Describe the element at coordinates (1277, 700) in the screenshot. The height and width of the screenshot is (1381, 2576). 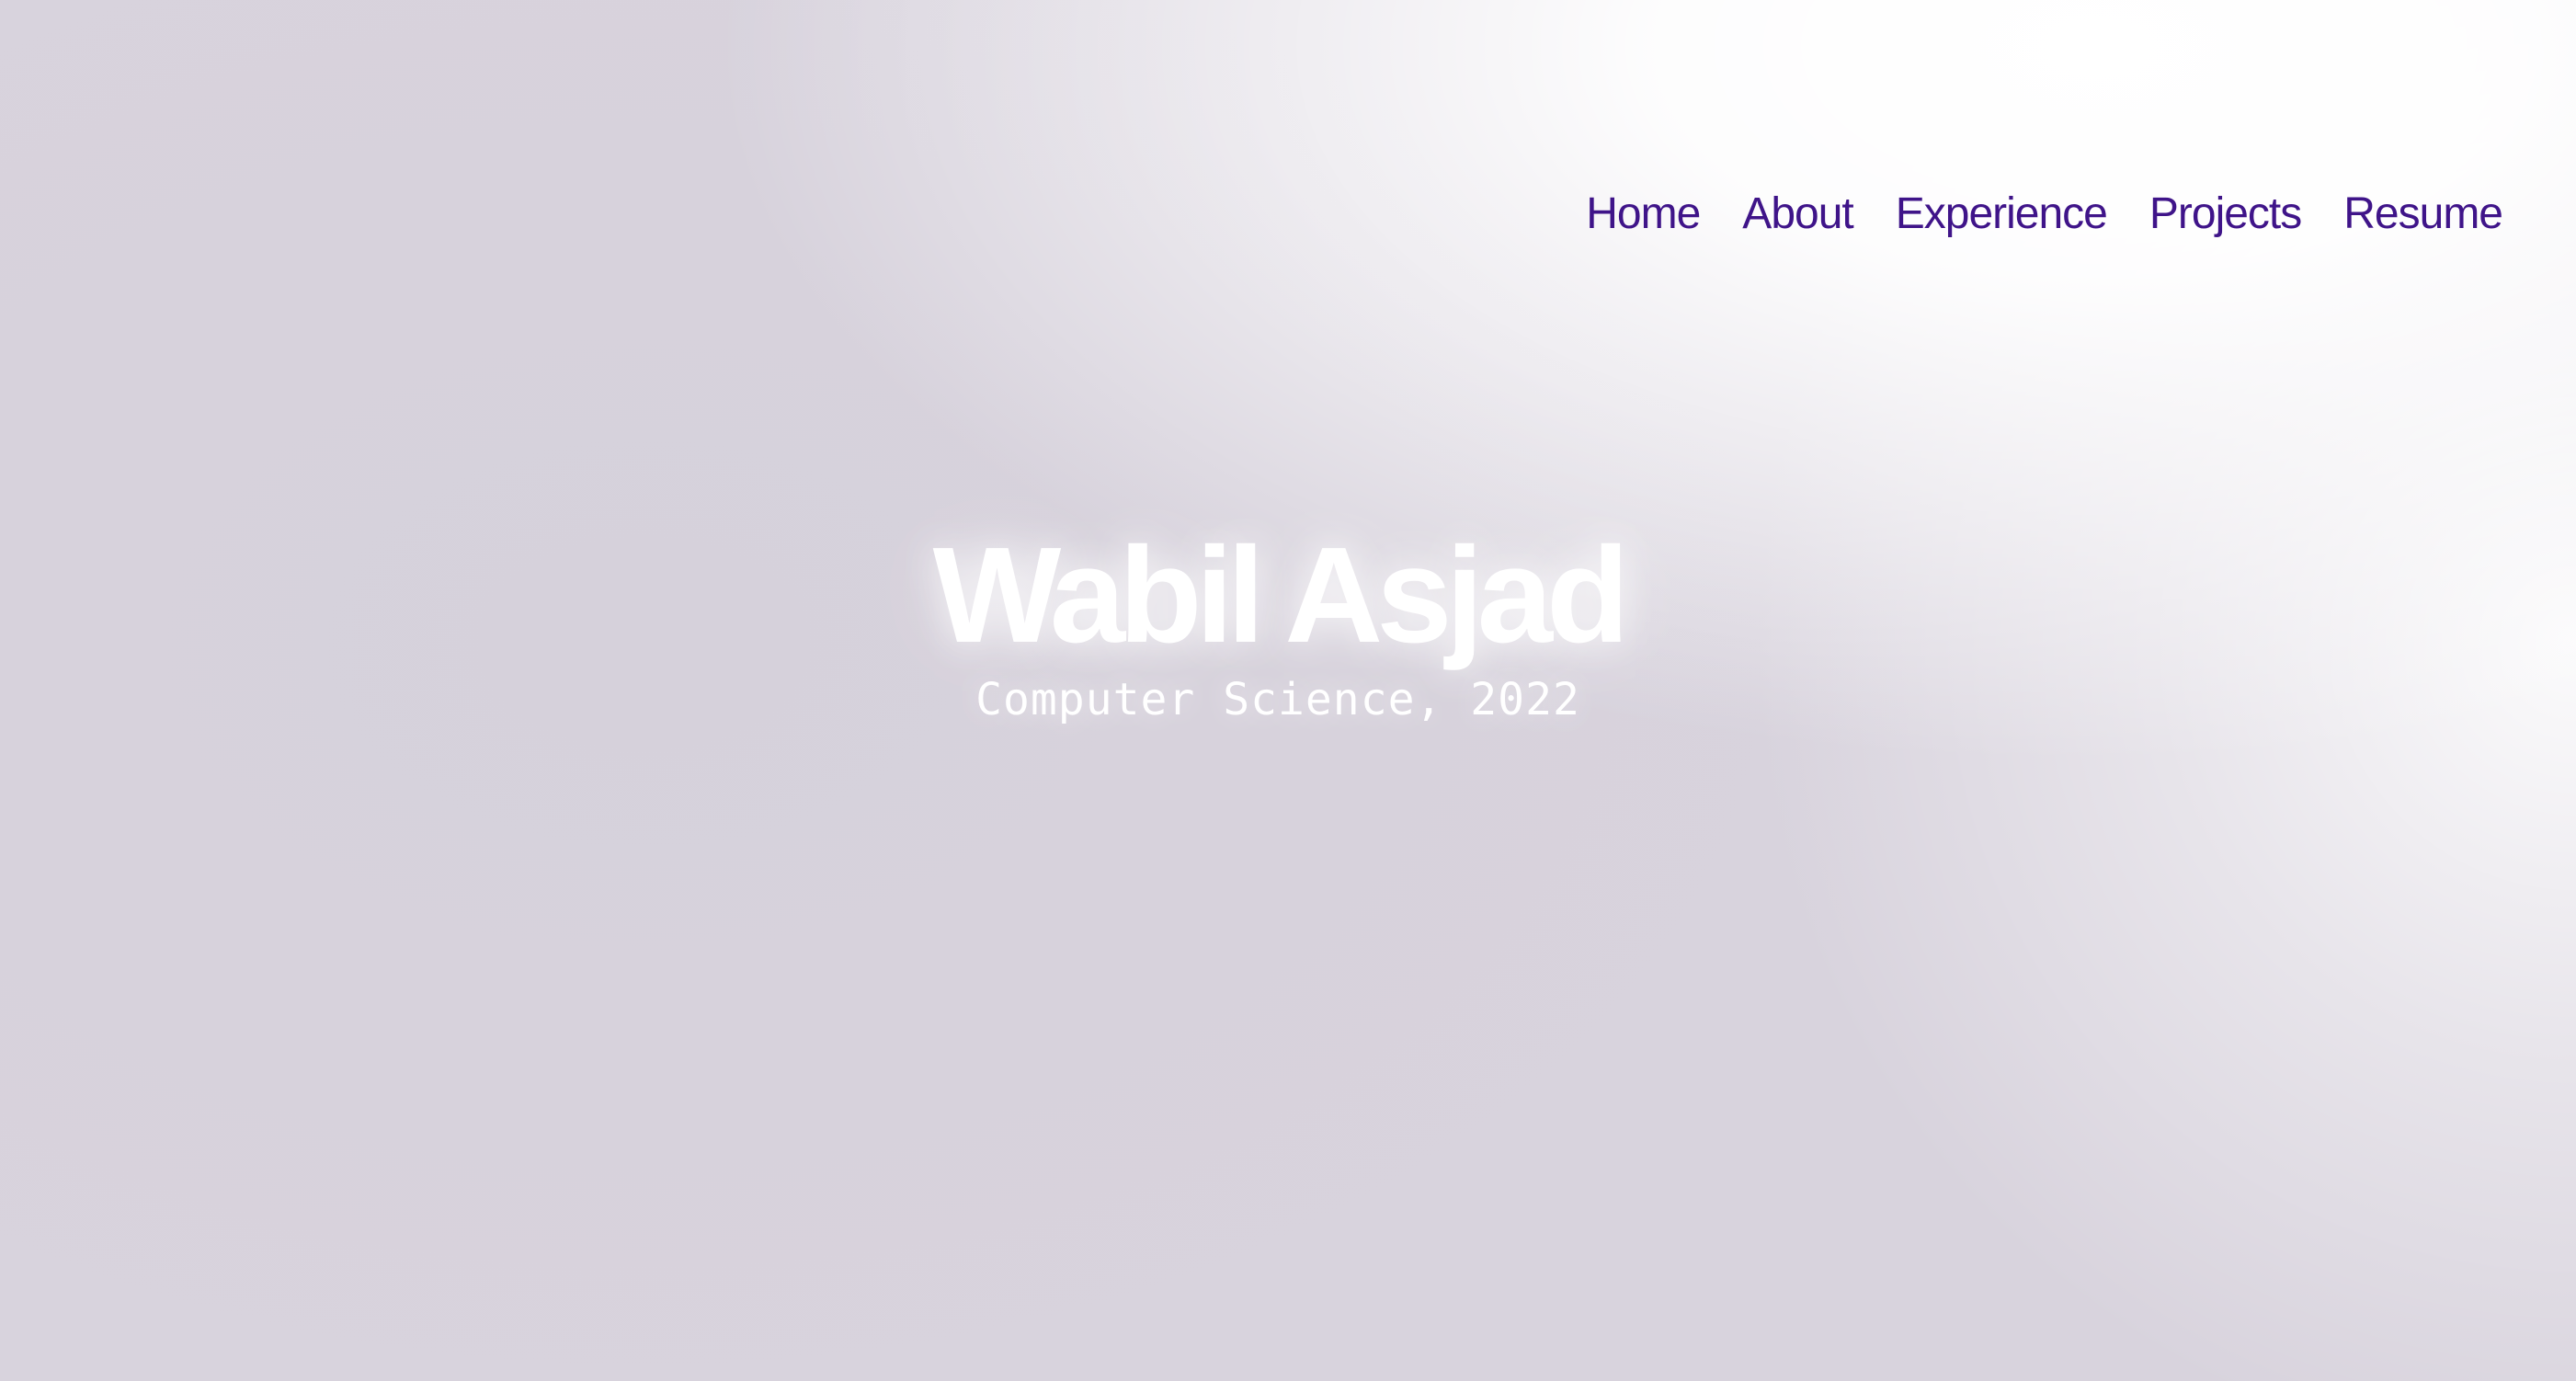
I see `hero-subtitle: Computer Science, 2022` at that location.